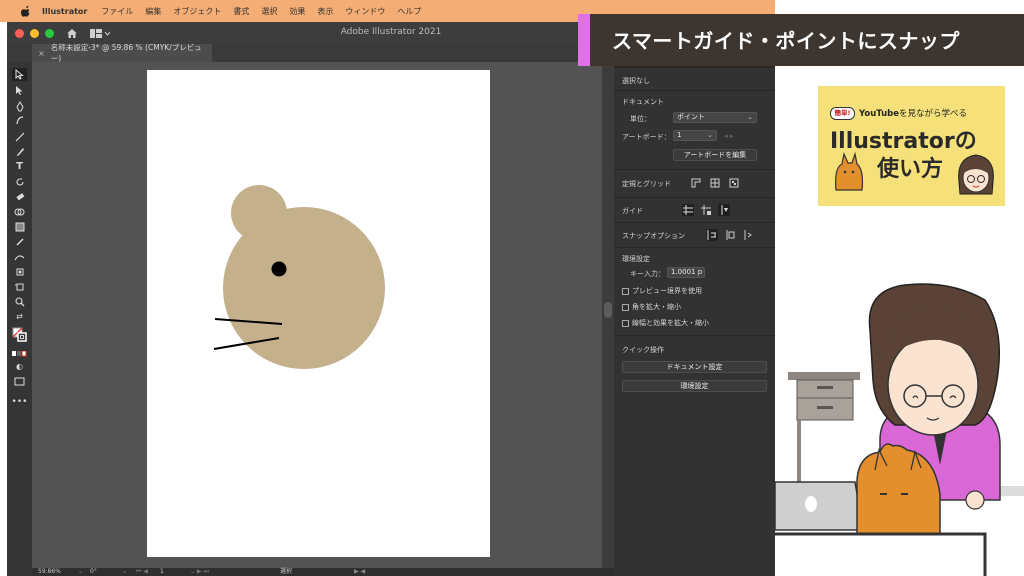  What do you see at coordinates (19, 106) in the screenshot?
I see `pen-tool-icon` at bounding box center [19, 106].